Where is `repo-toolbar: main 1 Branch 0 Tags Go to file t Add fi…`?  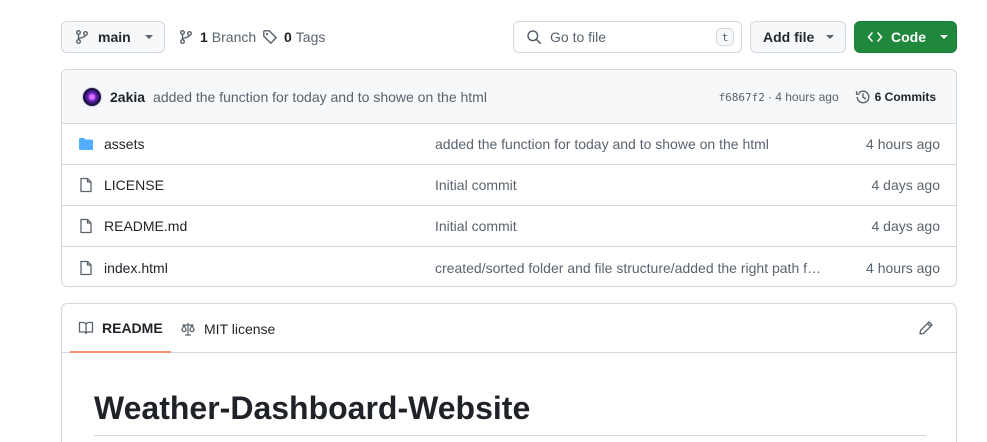
repo-toolbar: main 1 Branch 0 Tags Go to file t Add fi… is located at coordinates (509, 37).